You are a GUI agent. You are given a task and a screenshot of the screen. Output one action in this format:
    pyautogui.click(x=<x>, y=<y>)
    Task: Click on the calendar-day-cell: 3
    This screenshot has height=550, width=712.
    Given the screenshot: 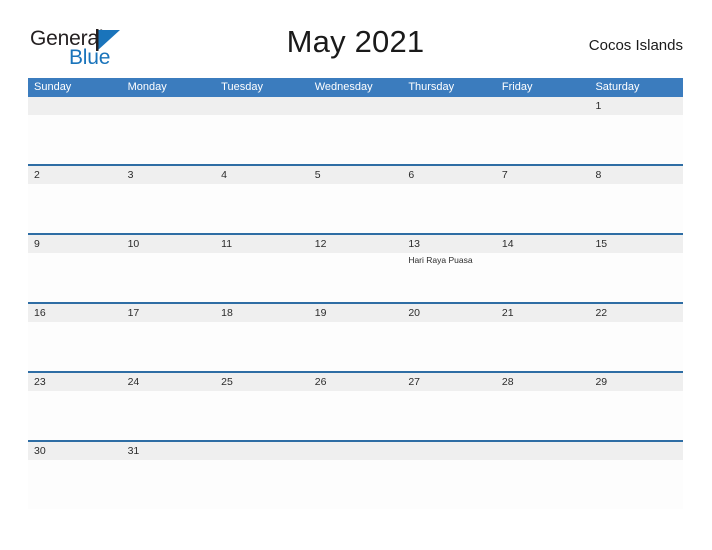 What is the action you would take?
    pyautogui.click(x=168, y=199)
    